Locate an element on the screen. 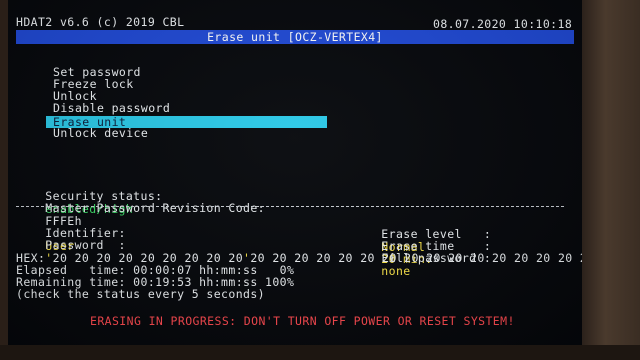 The image size is (640, 360). section-divider is located at coordinates (290, 206).